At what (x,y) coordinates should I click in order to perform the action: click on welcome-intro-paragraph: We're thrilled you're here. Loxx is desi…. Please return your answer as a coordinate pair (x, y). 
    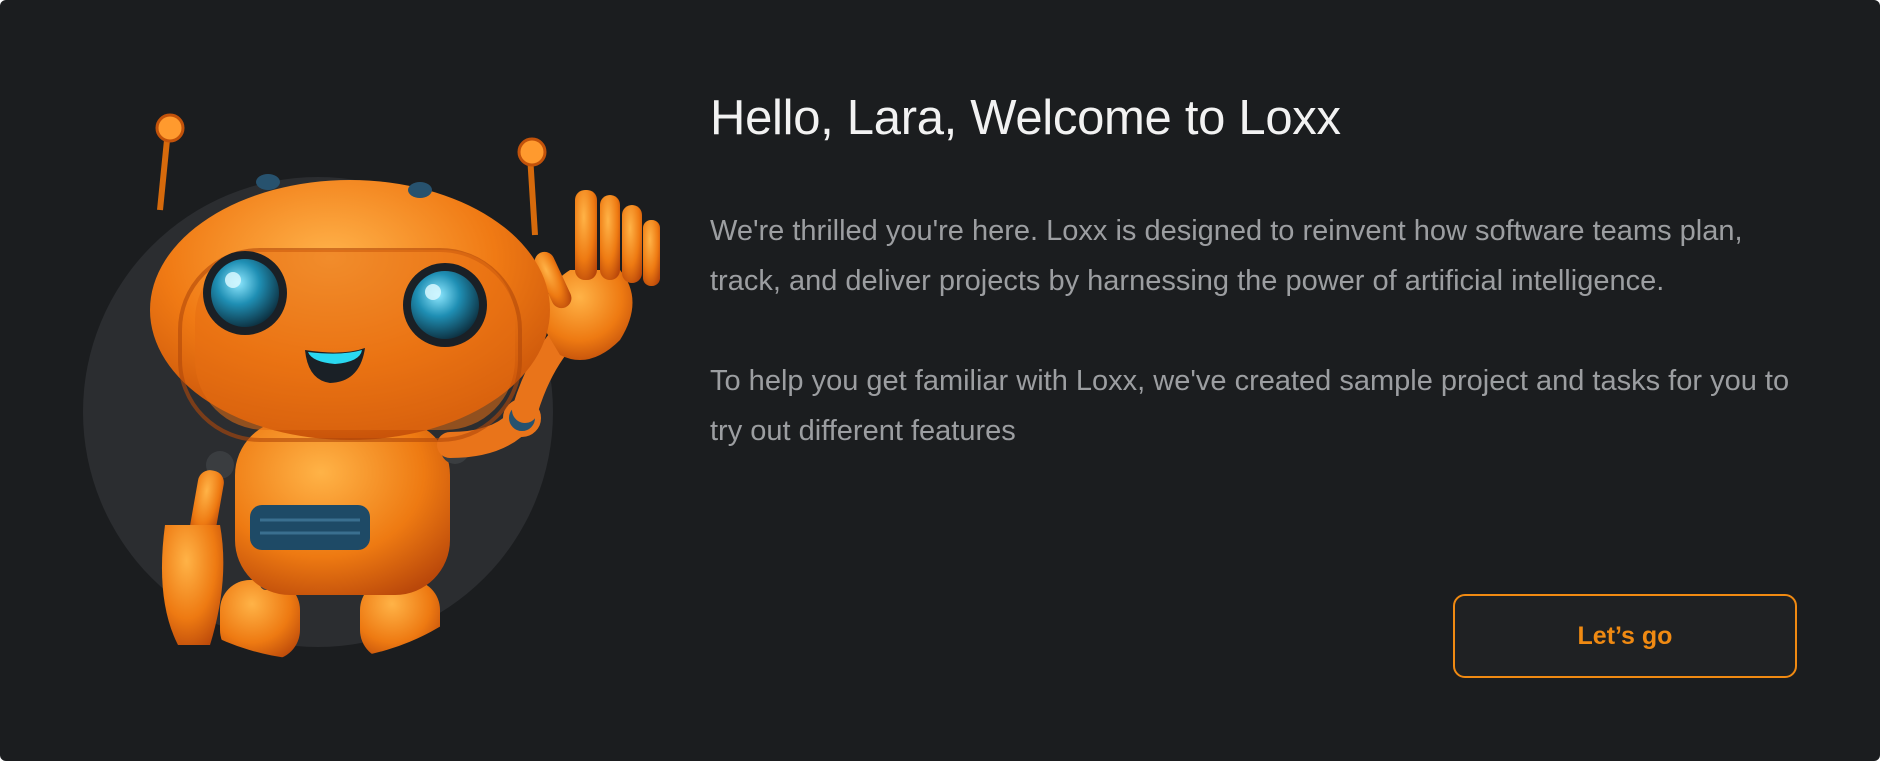
    Looking at the image, I should click on (1226, 256).